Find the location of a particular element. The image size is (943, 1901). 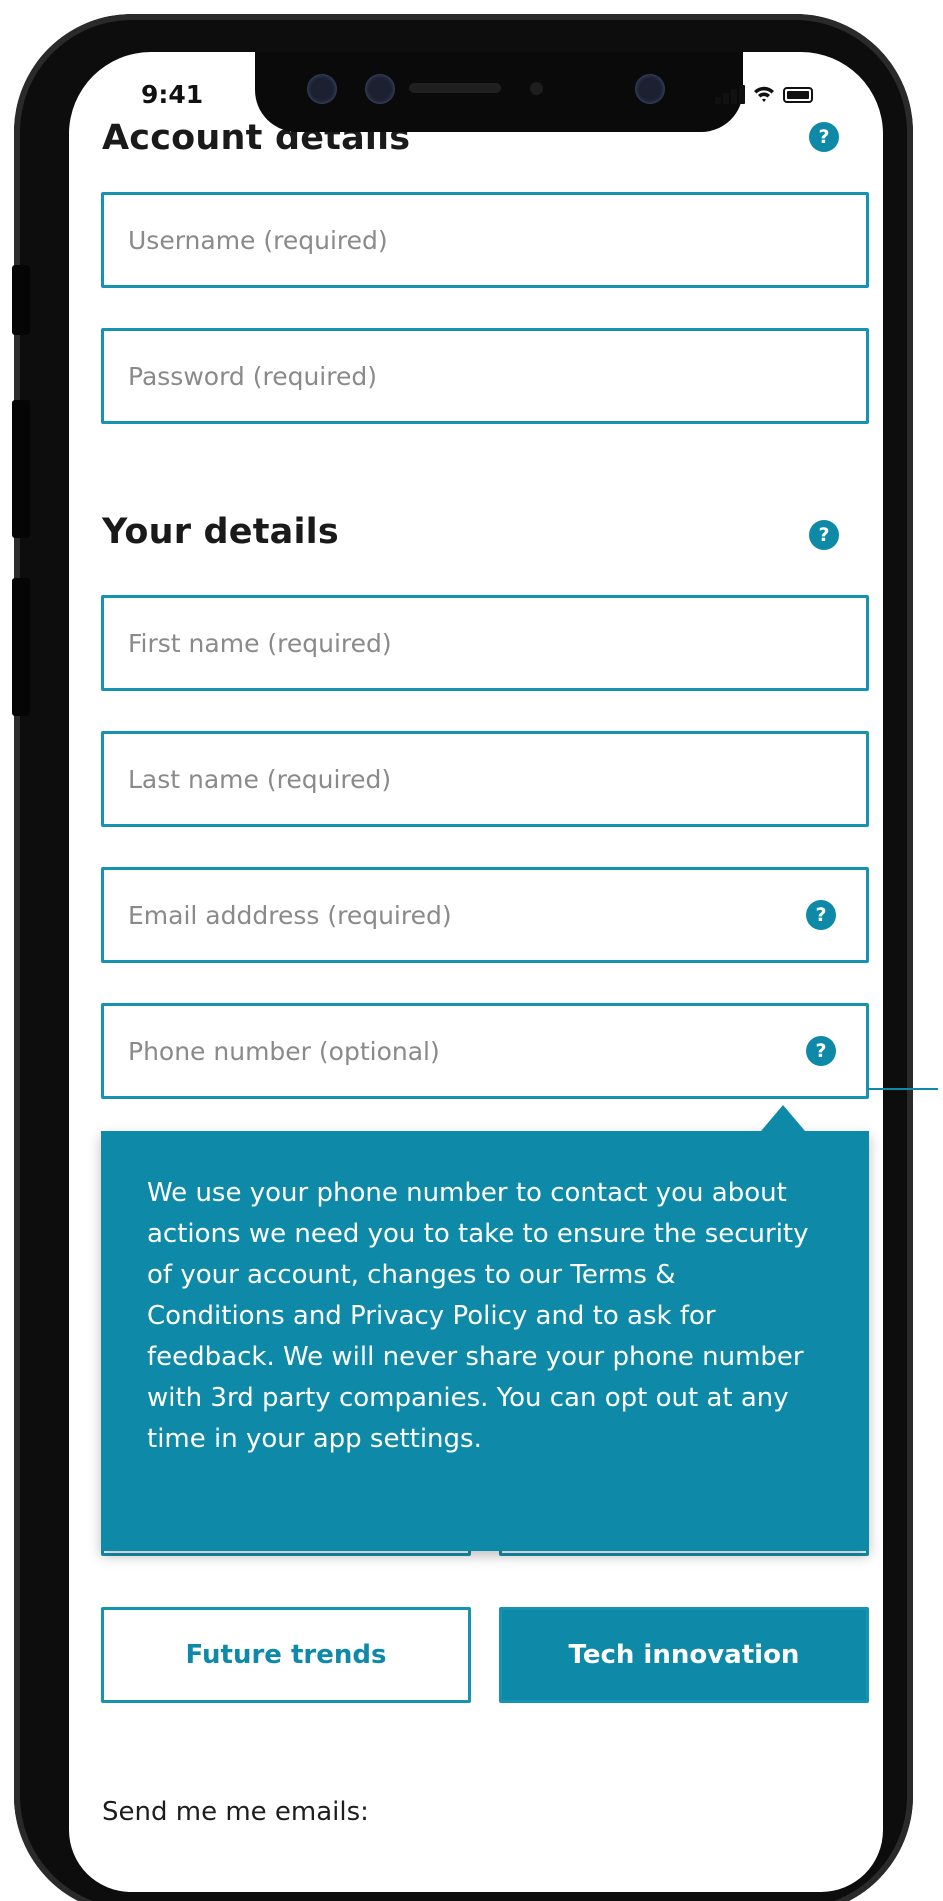

first-name-input is located at coordinates (448, 643).